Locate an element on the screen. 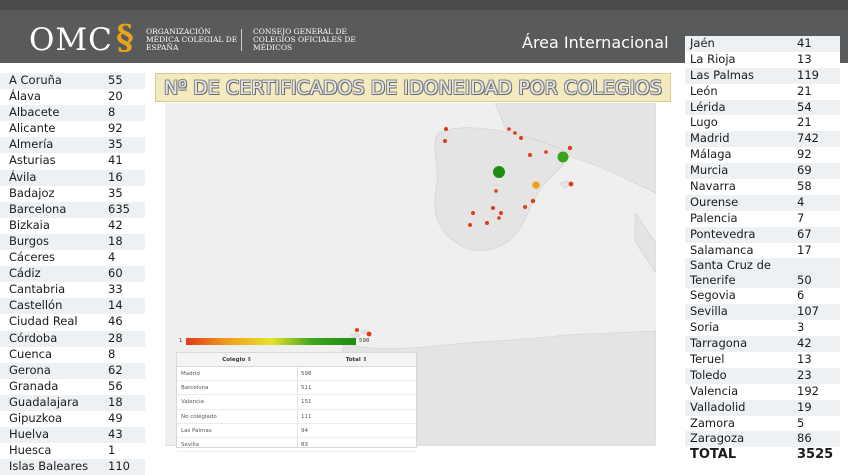  grid-cell-total: 94 is located at coordinates (304, 430).